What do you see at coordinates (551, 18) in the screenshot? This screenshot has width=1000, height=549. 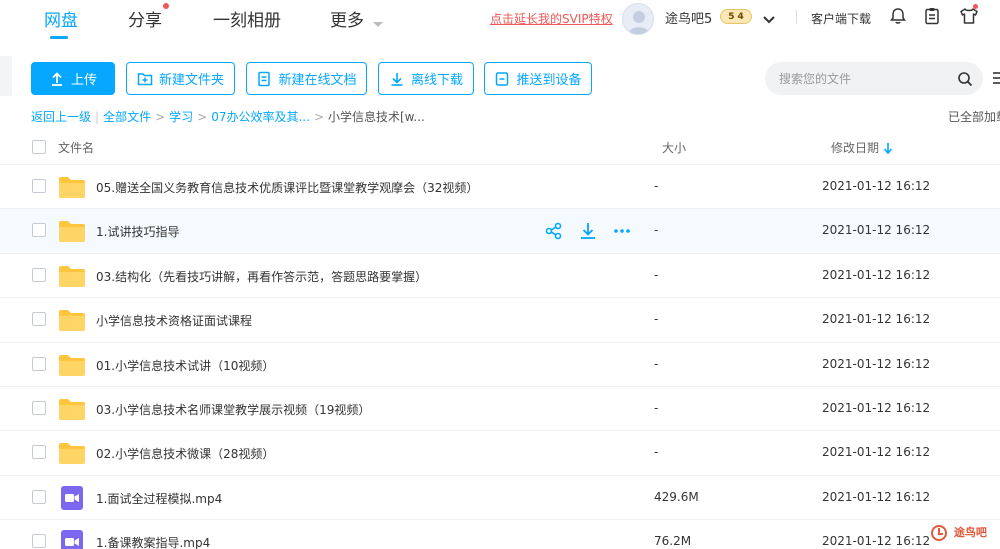 I see `svip-extend-link: 点击延长我的SVIP特权` at bounding box center [551, 18].